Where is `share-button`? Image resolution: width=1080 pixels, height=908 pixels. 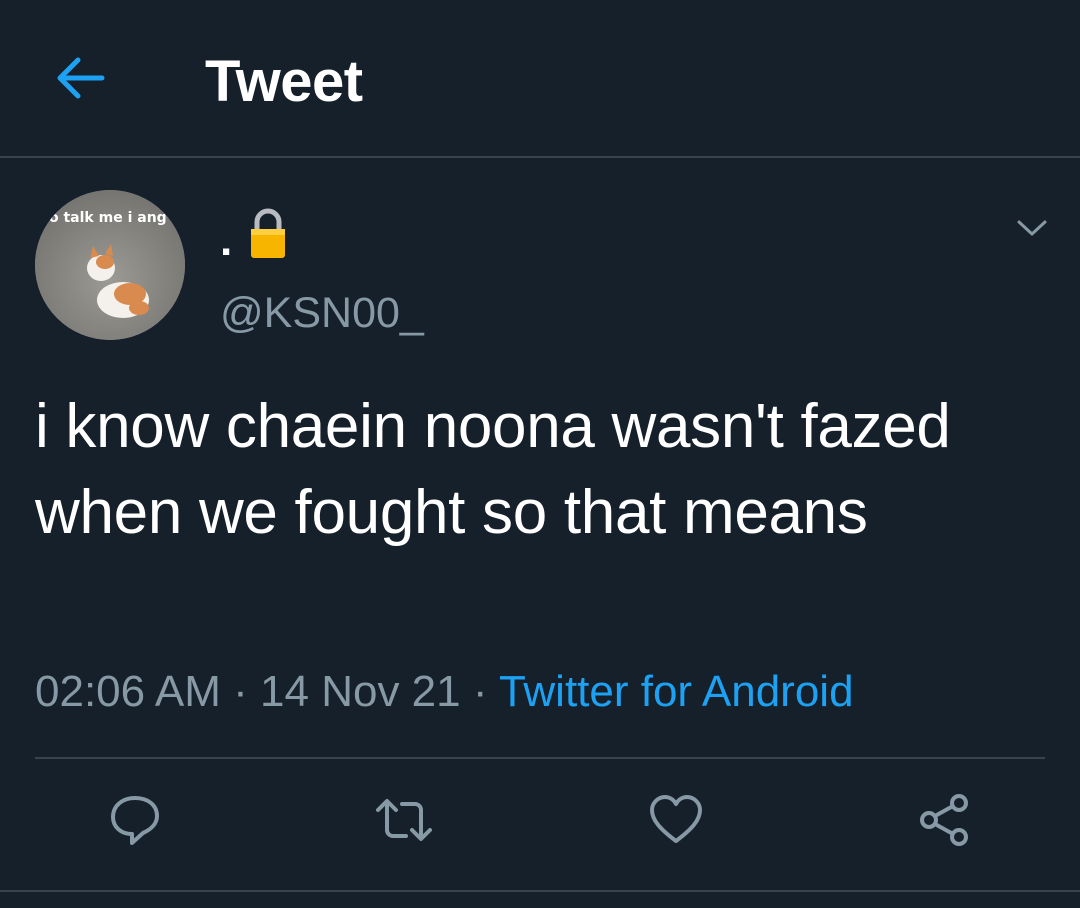
share-button is located at coordinates (945, 822).